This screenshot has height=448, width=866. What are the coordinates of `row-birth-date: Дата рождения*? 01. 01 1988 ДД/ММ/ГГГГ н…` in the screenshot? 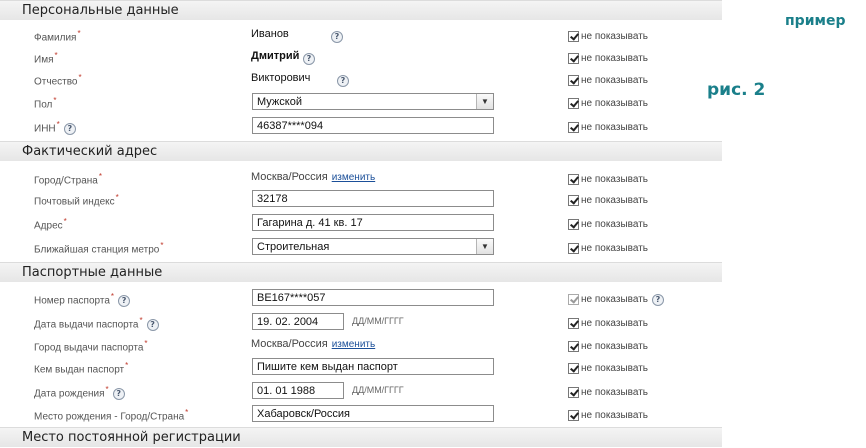 It's located at (361, 393).